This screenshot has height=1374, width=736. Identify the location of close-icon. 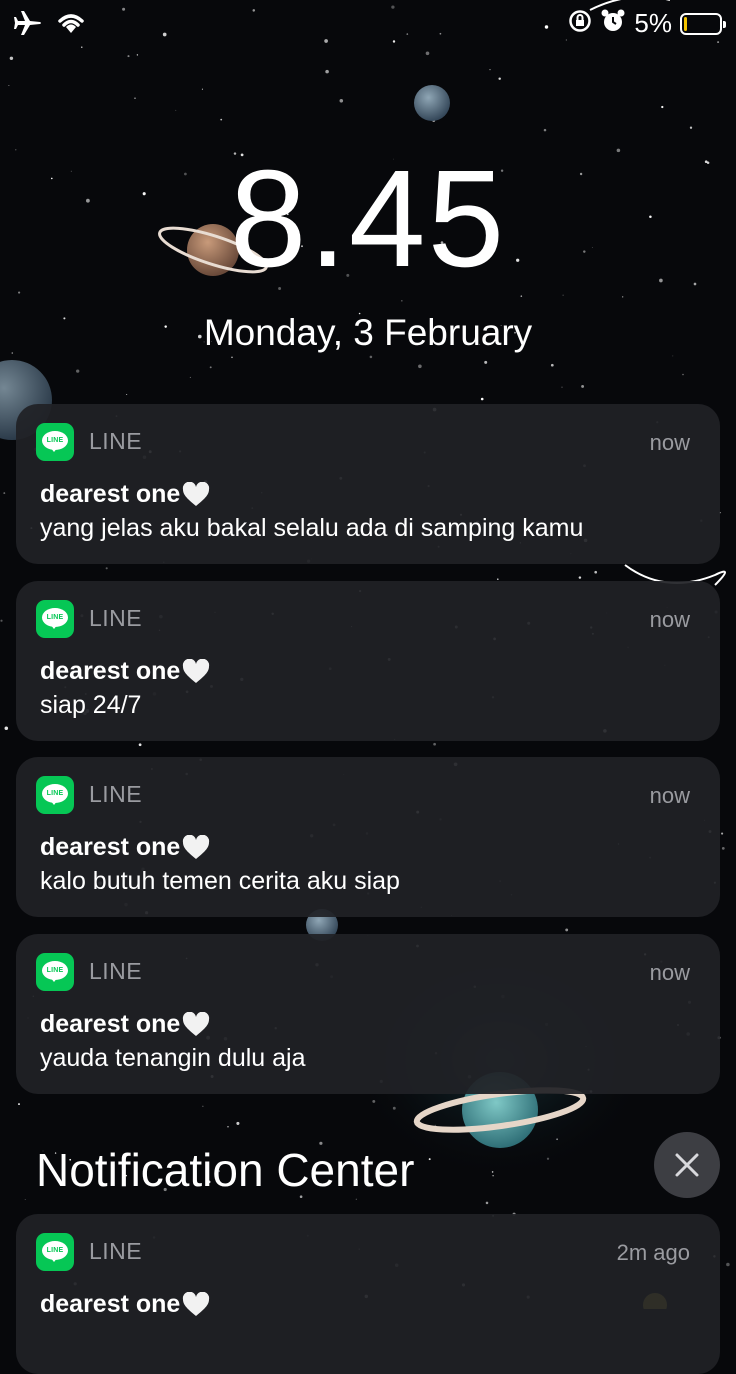
(687, 1165).